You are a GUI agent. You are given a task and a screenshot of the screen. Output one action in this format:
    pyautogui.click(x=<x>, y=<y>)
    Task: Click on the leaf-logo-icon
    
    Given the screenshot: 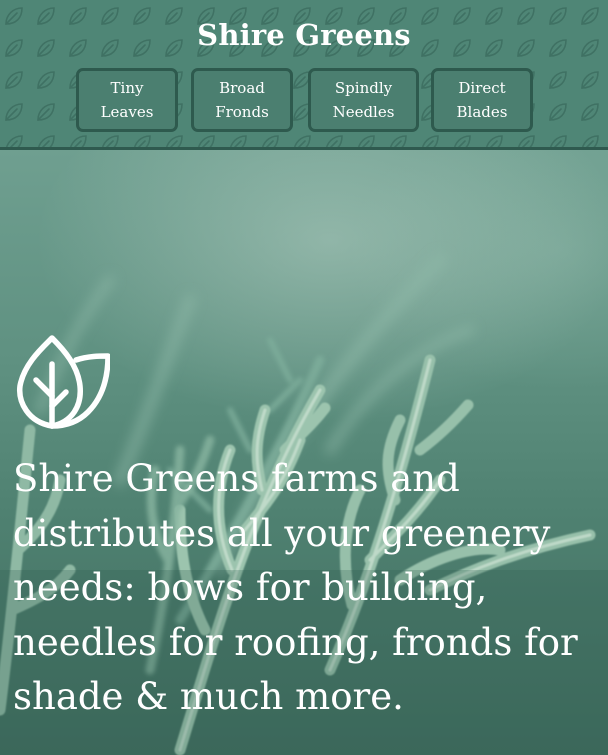 What is the action you would take?
    pyautogui.click(x=63, y=382)
    